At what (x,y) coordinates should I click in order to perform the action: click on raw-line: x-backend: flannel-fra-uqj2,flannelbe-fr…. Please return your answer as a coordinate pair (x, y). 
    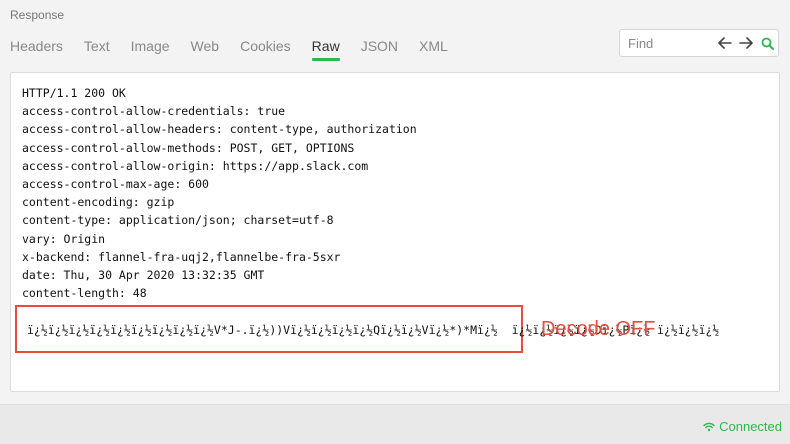
    Looking at the image, I should click on (181, 256).